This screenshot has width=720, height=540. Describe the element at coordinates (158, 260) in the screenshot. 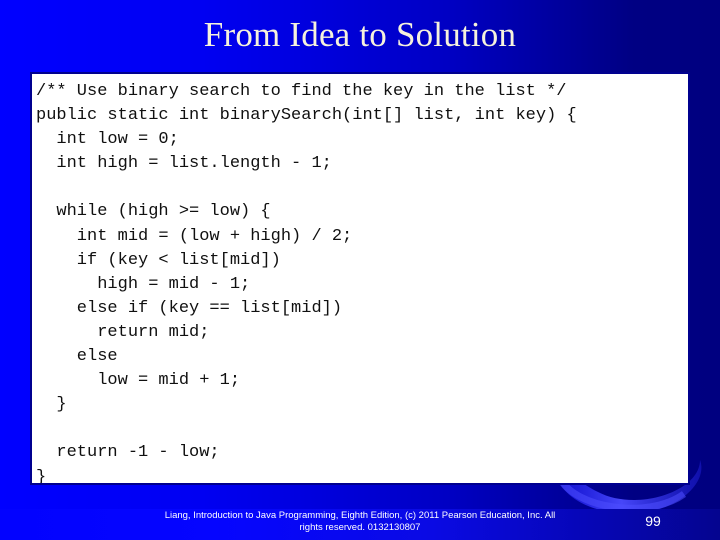

I see `code-line: if (key < list[mid])` at that location.